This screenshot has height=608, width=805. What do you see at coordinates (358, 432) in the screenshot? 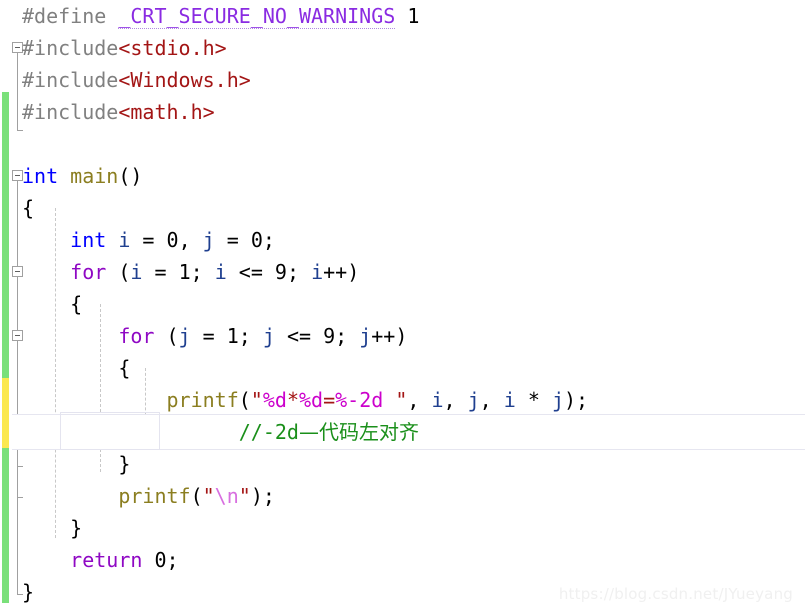
I see `code-token: —代码左对齐` at bounding box center [358, 432].